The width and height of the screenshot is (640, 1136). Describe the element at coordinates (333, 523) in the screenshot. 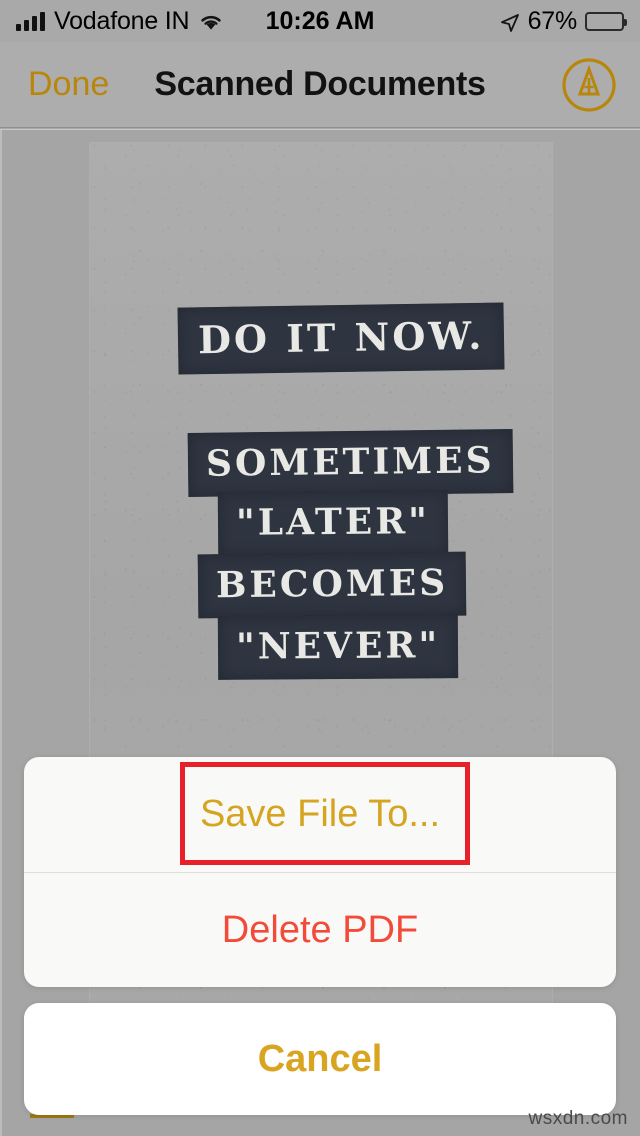

I see `scan-text-line: "LATER"` at that location.